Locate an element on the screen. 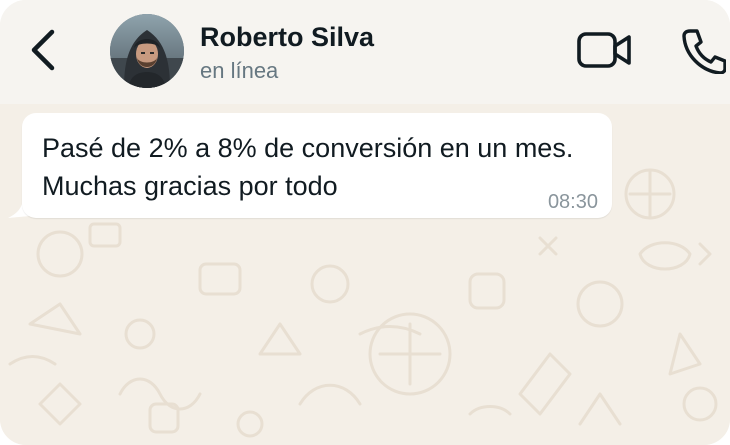 The height and width of the screenshot is (445, 730). back-arrow-icon is located at coordinates (43, 50).